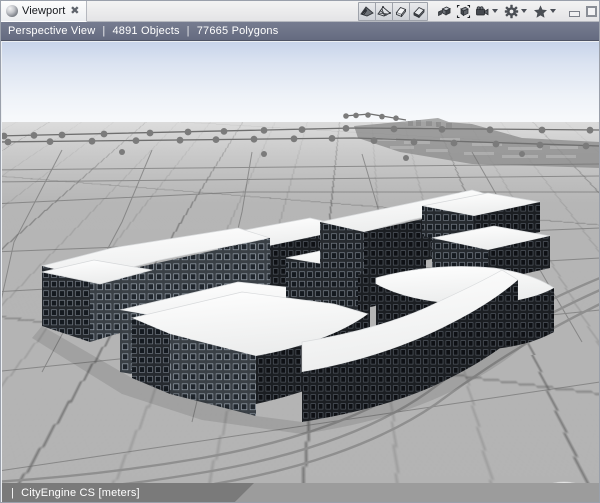 Image resolution: width=600 pixels, height=503 pixels. Describe the element at coordinates (222, 11) in the screenshot. I see `titlebar-spacer` at that location.